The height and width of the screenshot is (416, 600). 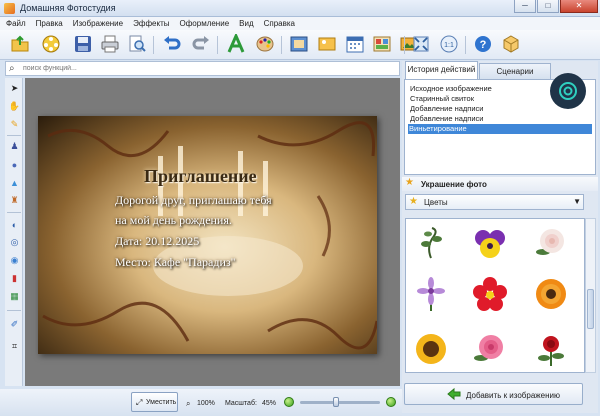 I want to click on hand-tool-icon: ✋, so click(x=14, y=106).